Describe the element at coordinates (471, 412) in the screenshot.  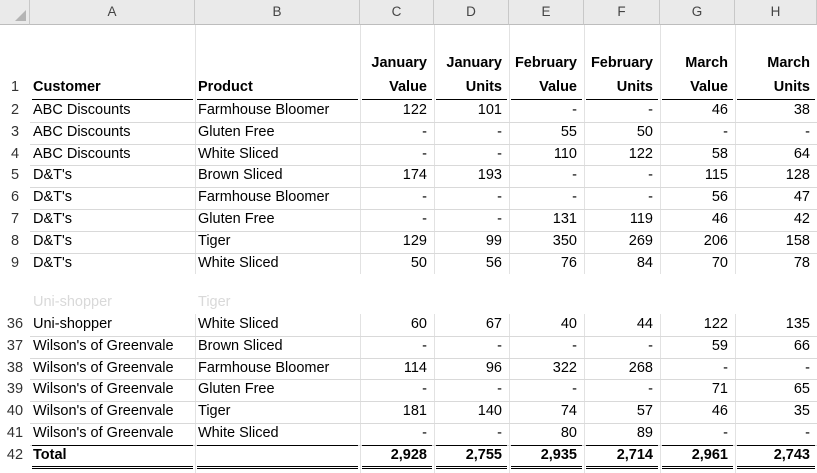
I see `table-cell-d: 140` at that location.